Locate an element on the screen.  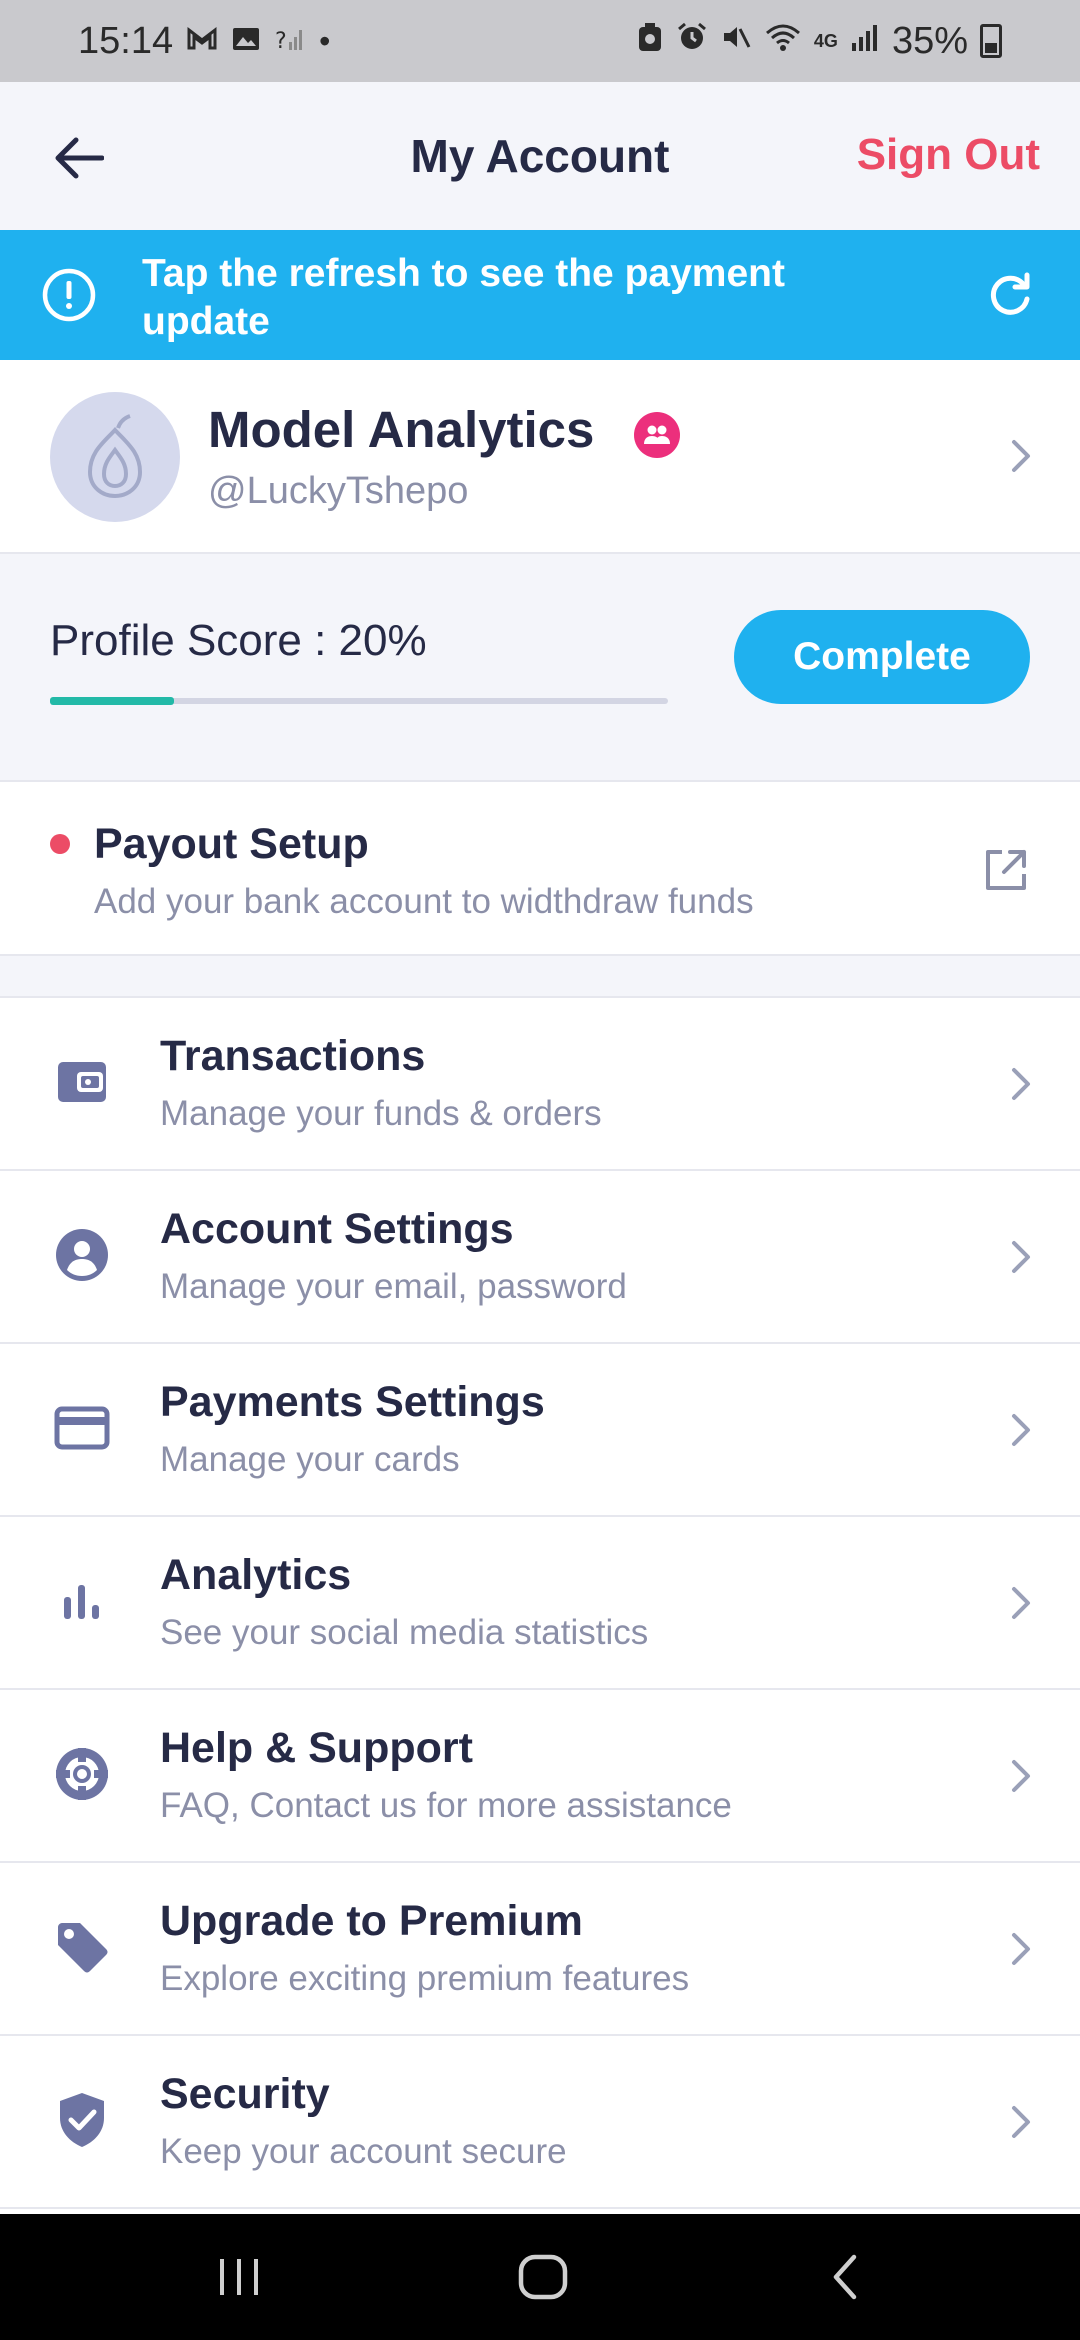
recents-button is located at coordinates (240, 2277).